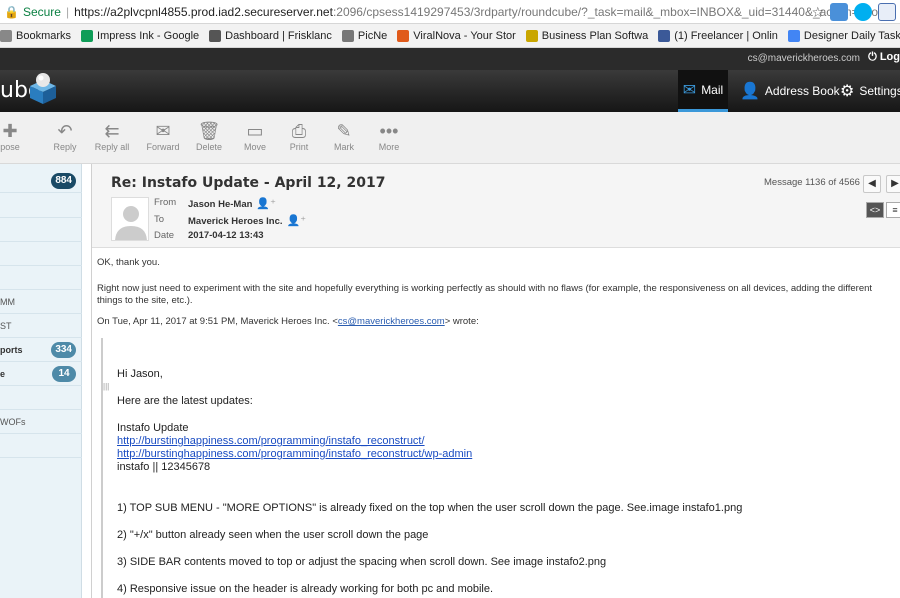 The width and height of the screenshot is (900, 598). I want to click on reply-all-button: ⇇ Reply all, so click(112, 136).